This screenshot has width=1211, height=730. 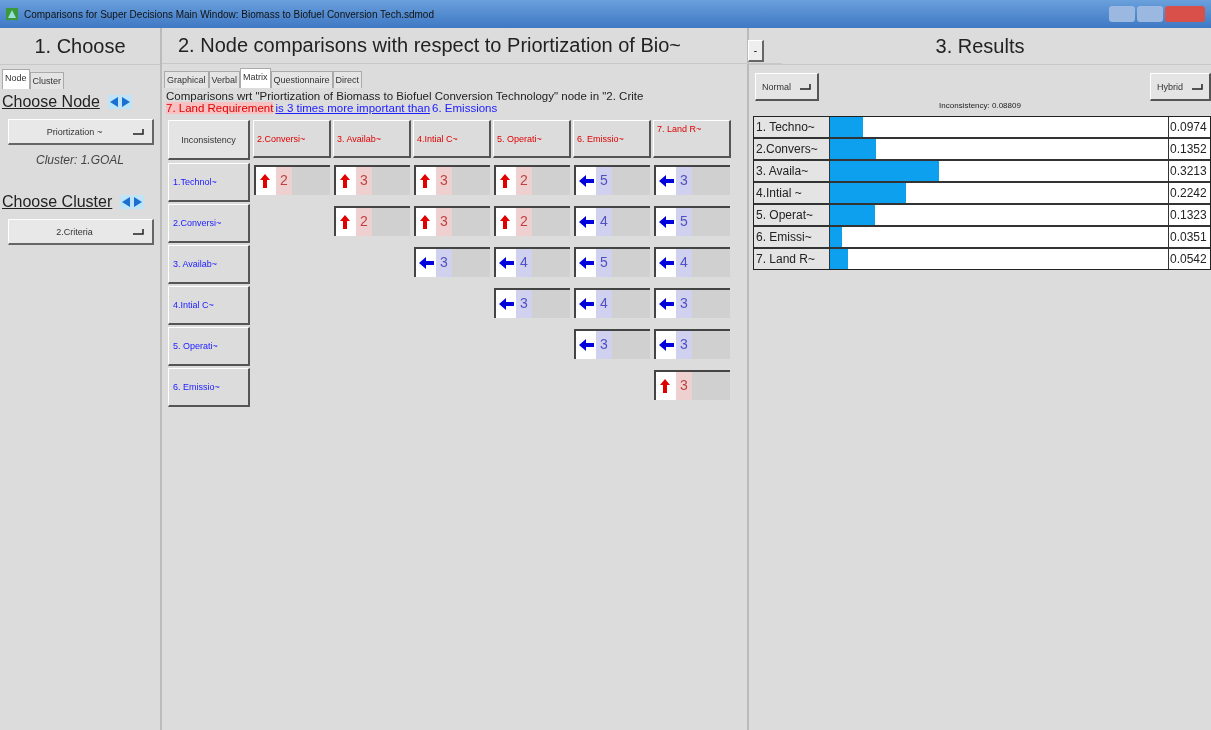 What do you see at coordinates (1189, 215) in the screenshot?
I see `priority-value: 0.1323` at bounding box center [1189, 215].